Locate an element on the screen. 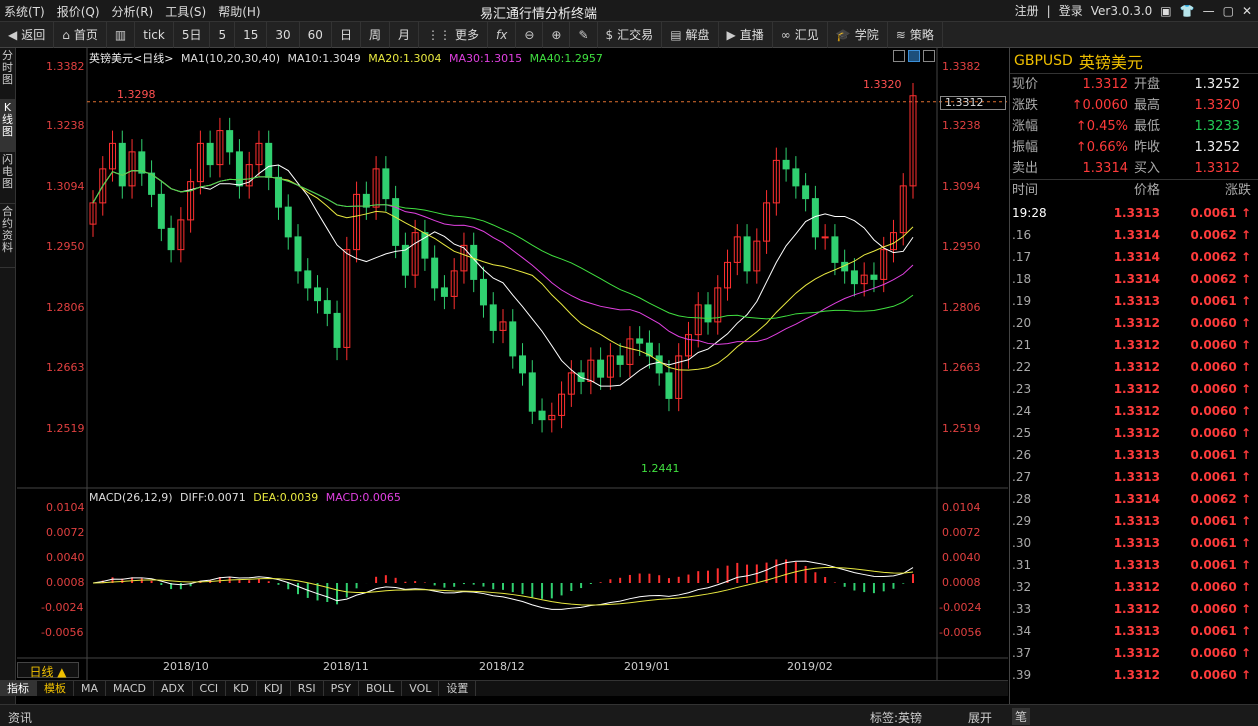  tick-change: 0.0062 ↑ is located at coordinates (1220, 279).